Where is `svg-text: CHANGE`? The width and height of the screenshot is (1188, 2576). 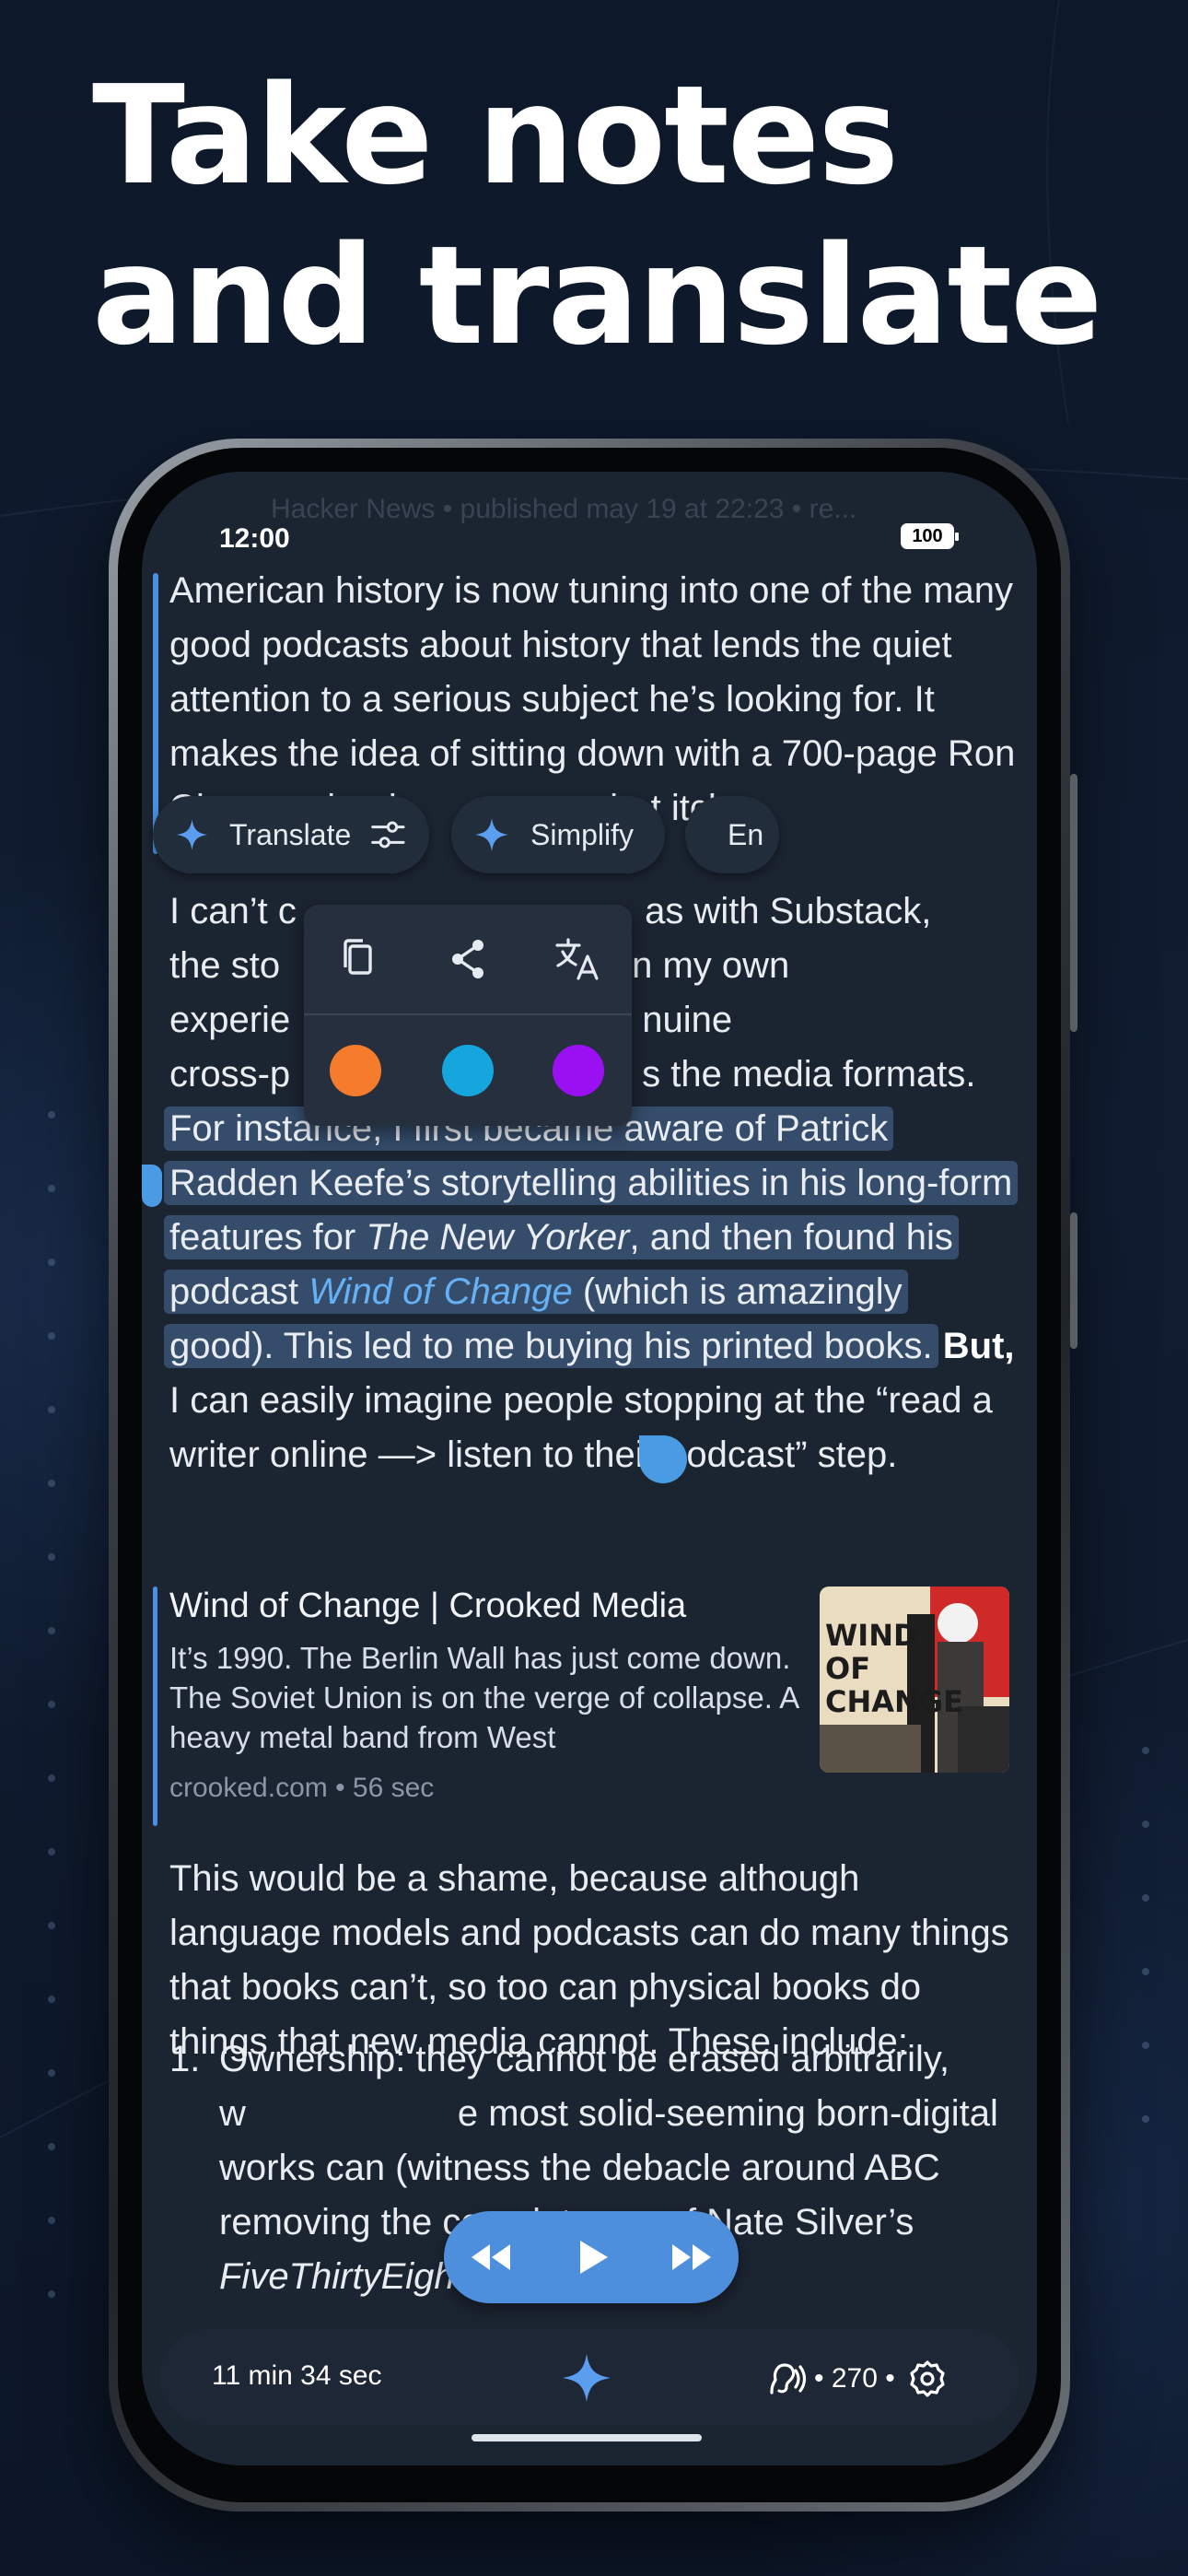
svg-text: CHANGE is located at coordinates (894, 1701).